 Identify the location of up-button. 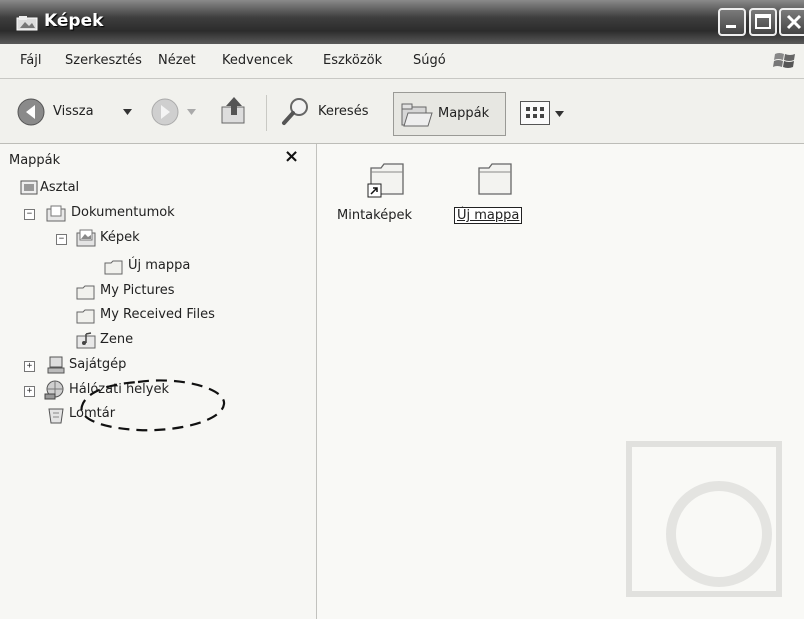
(234, 113).